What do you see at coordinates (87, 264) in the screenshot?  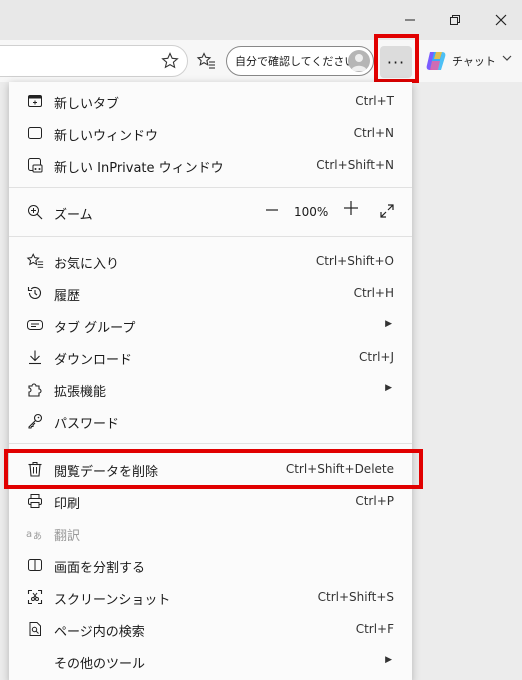 I see `menu-item-label: お気に入り` at bounding box center [87, 264].